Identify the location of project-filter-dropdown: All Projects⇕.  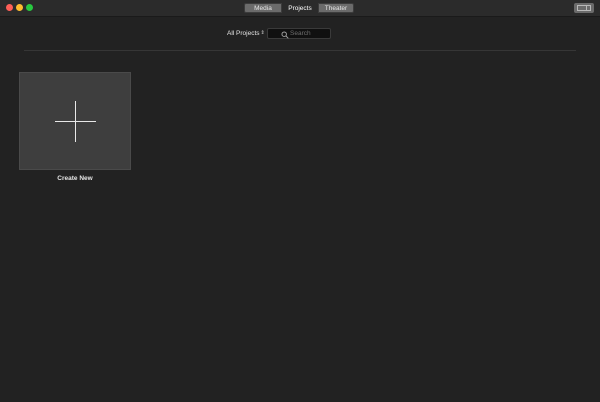
(246, 34).